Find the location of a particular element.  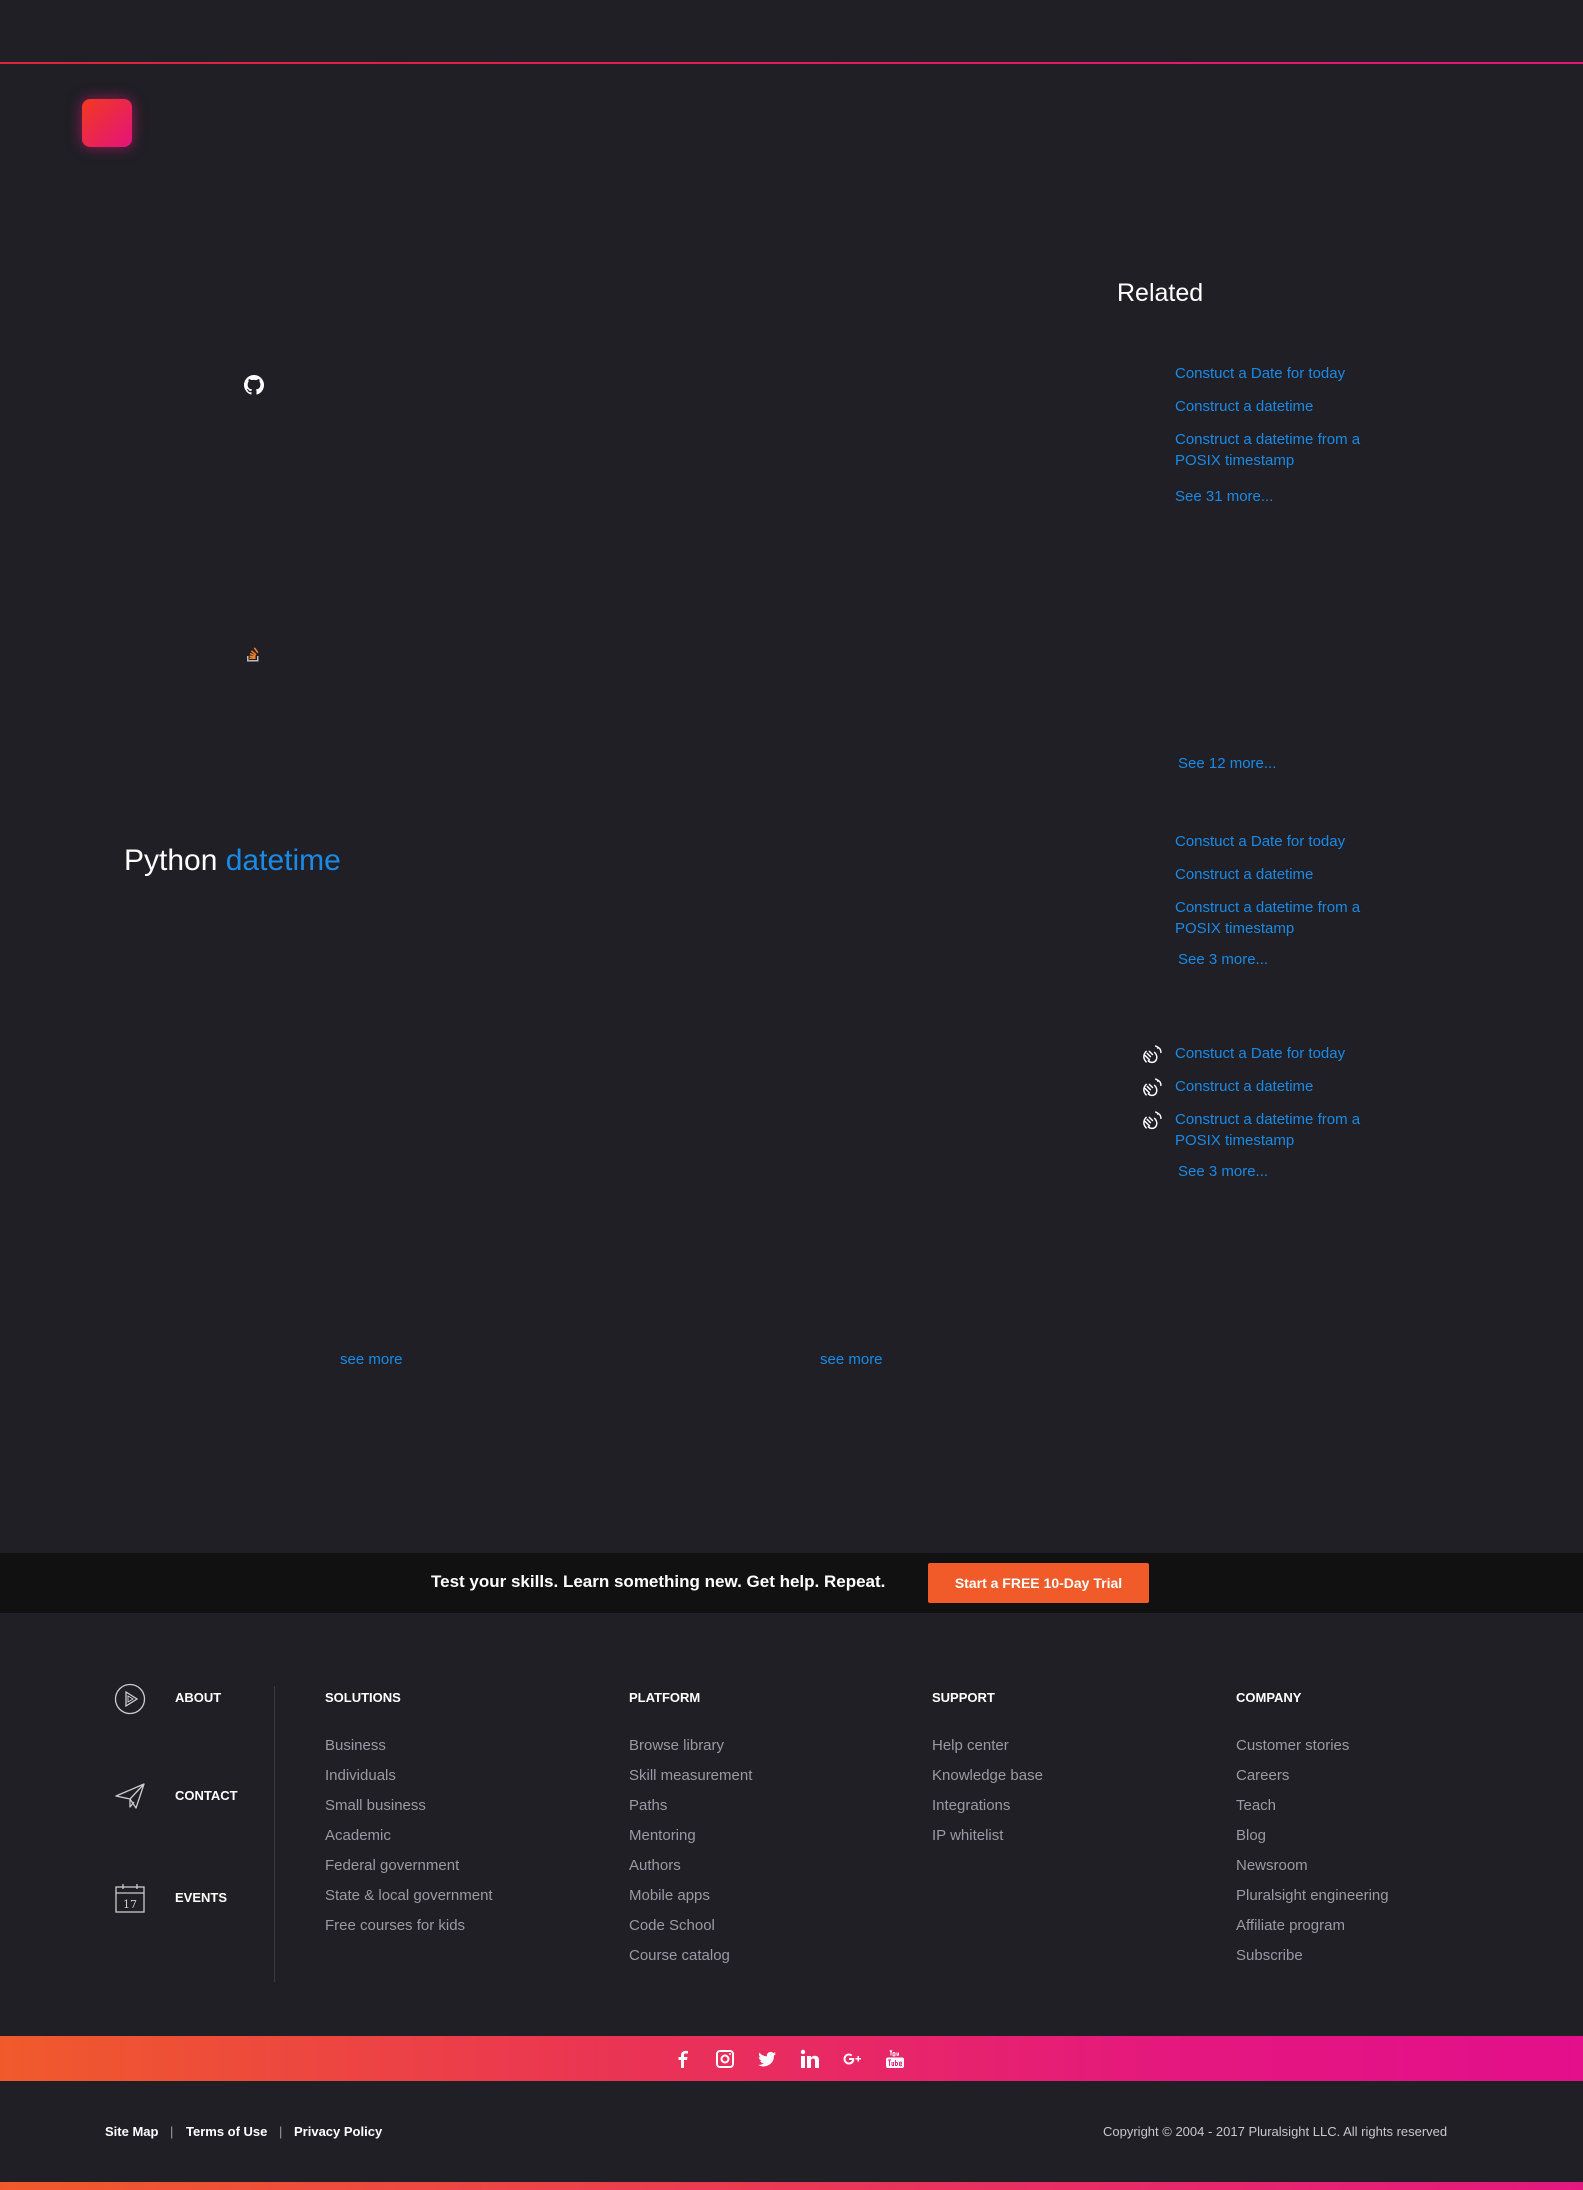

top-accent-line is located at coordinates (791, 63).